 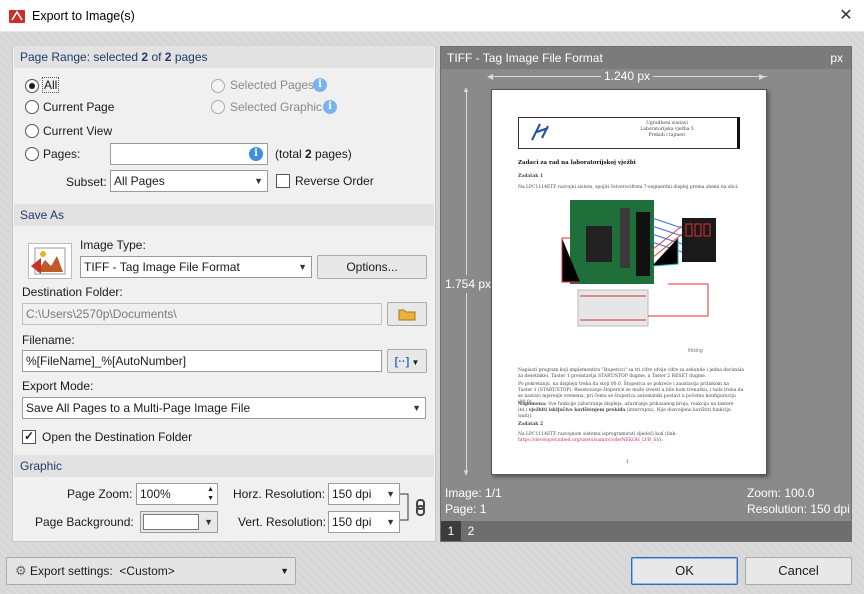 I want to click on window-title: Export to Image(s), so click(x=83, y=16).